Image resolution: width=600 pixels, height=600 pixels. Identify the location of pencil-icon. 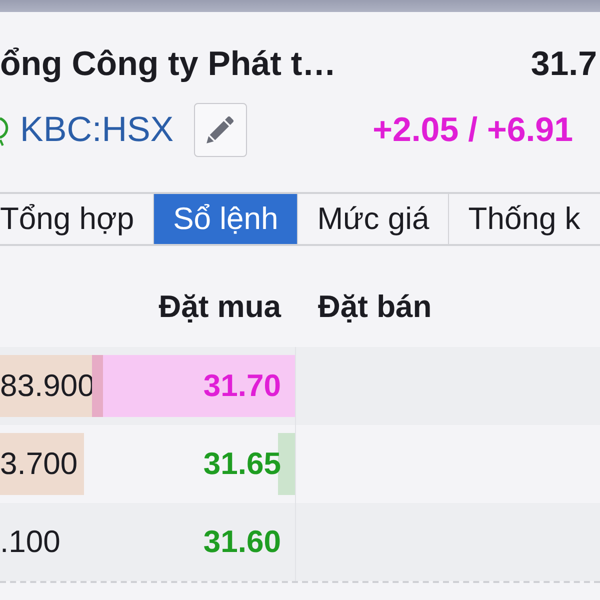
(220, 130).